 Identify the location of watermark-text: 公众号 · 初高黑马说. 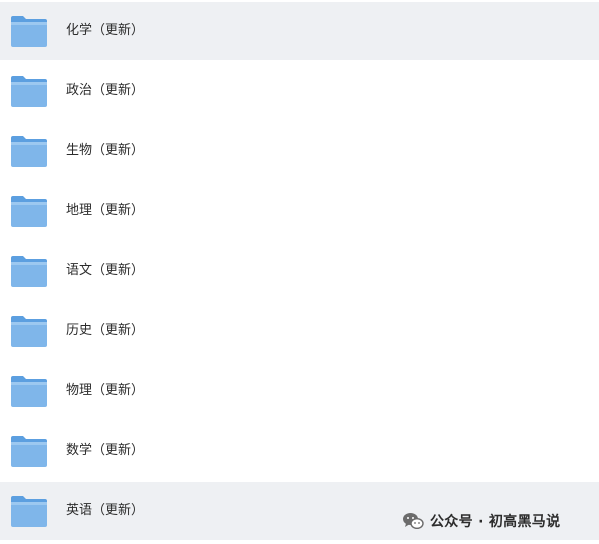
(495, 522).